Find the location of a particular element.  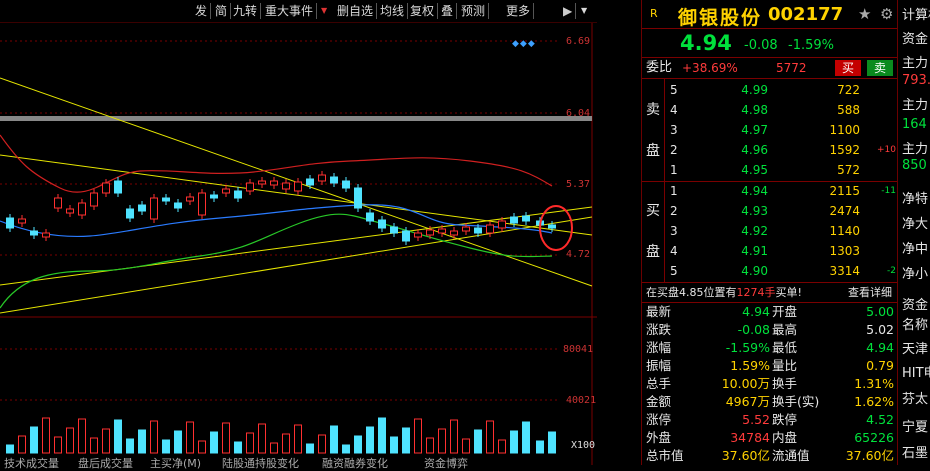

volume-unit: X100 is located at coordinates (583, 445).